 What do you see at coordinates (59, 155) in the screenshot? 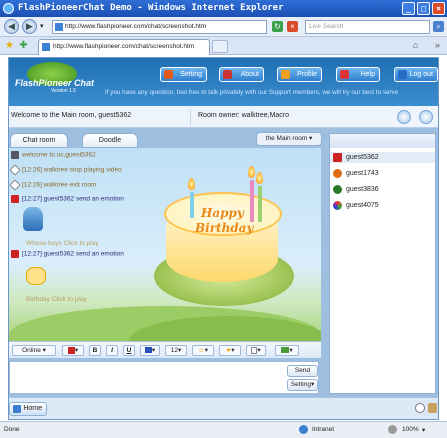
I see `chat-message-text: welcome to us,guest5362` at bounding box center [59, 155].